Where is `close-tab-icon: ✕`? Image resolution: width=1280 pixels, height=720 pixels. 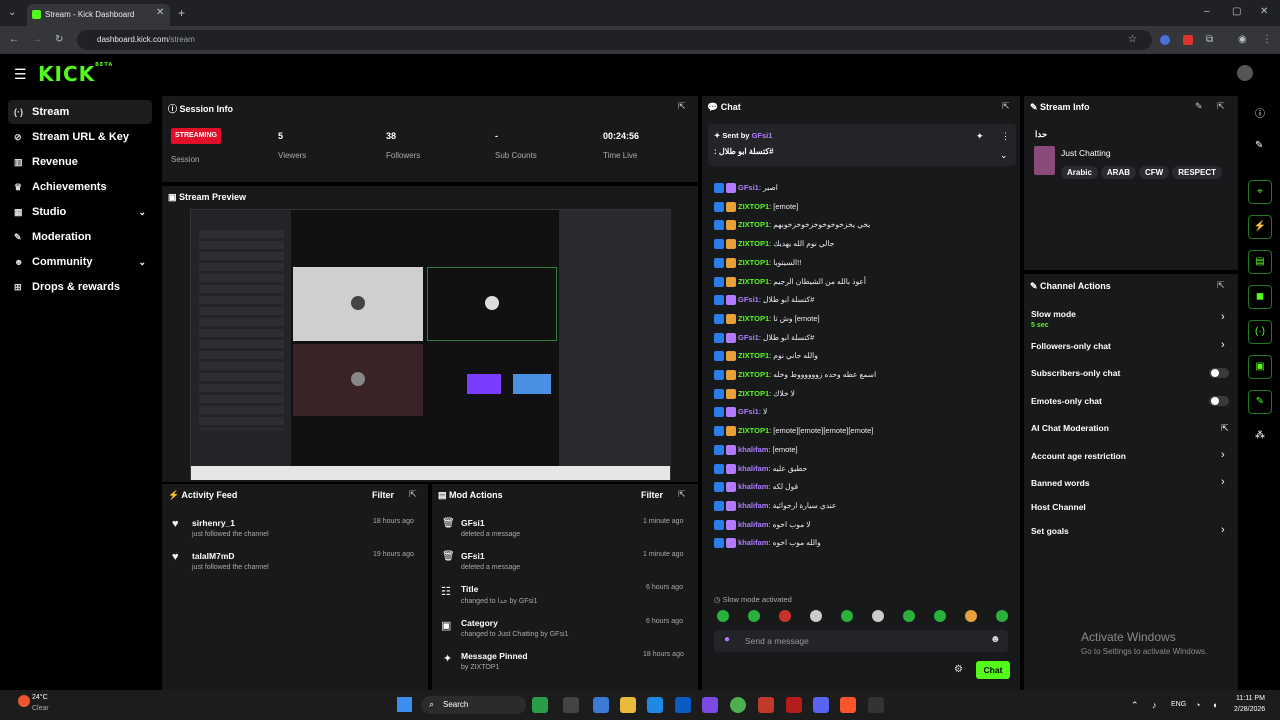
close-tab-icon: ✕ is located at coordinates (160, 13).